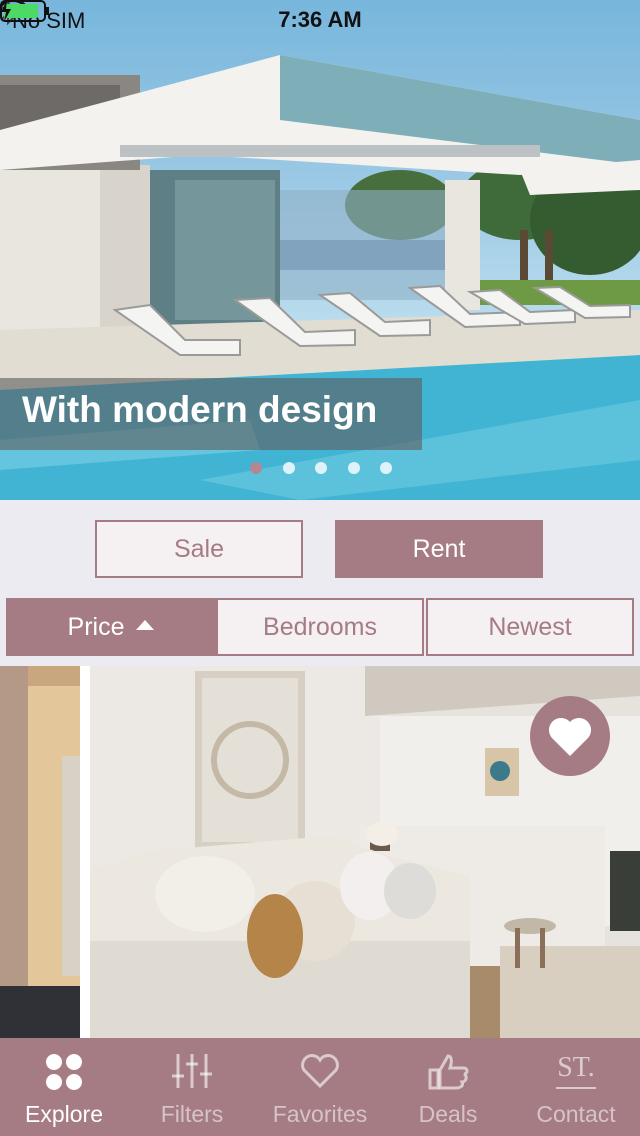 Image resolution: width=640 pixels, height=1136 pixels. I want to click on page-indicator, so click(321, 468).